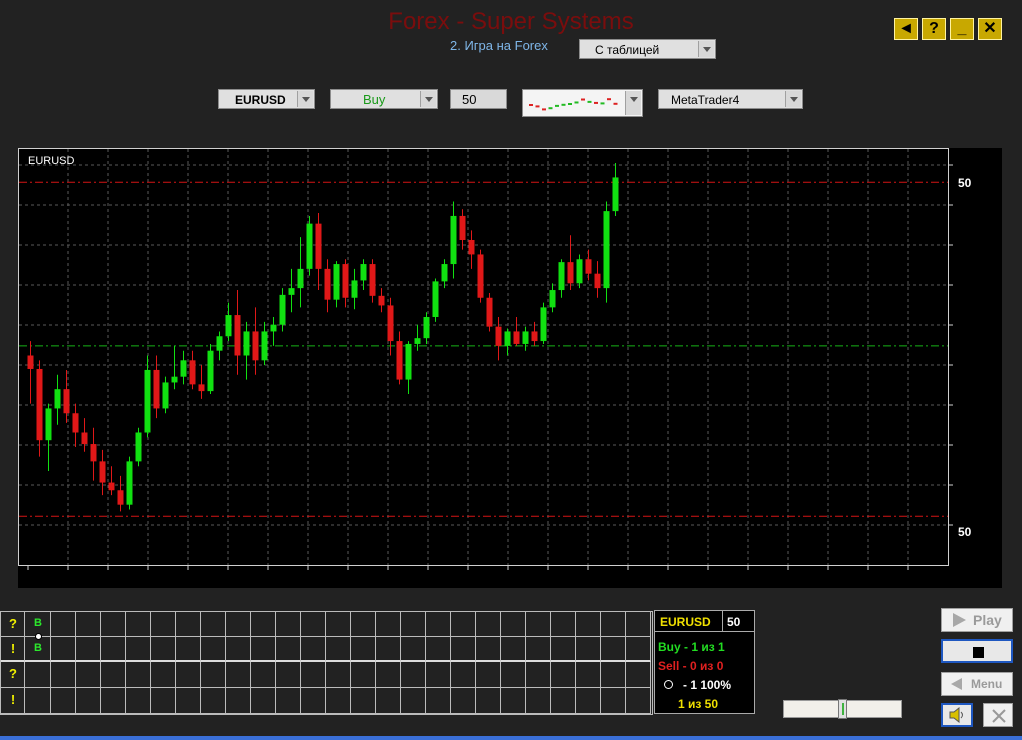 The image size is (1022, 740). I want to click on close-button: ✕, so click(990, 29).